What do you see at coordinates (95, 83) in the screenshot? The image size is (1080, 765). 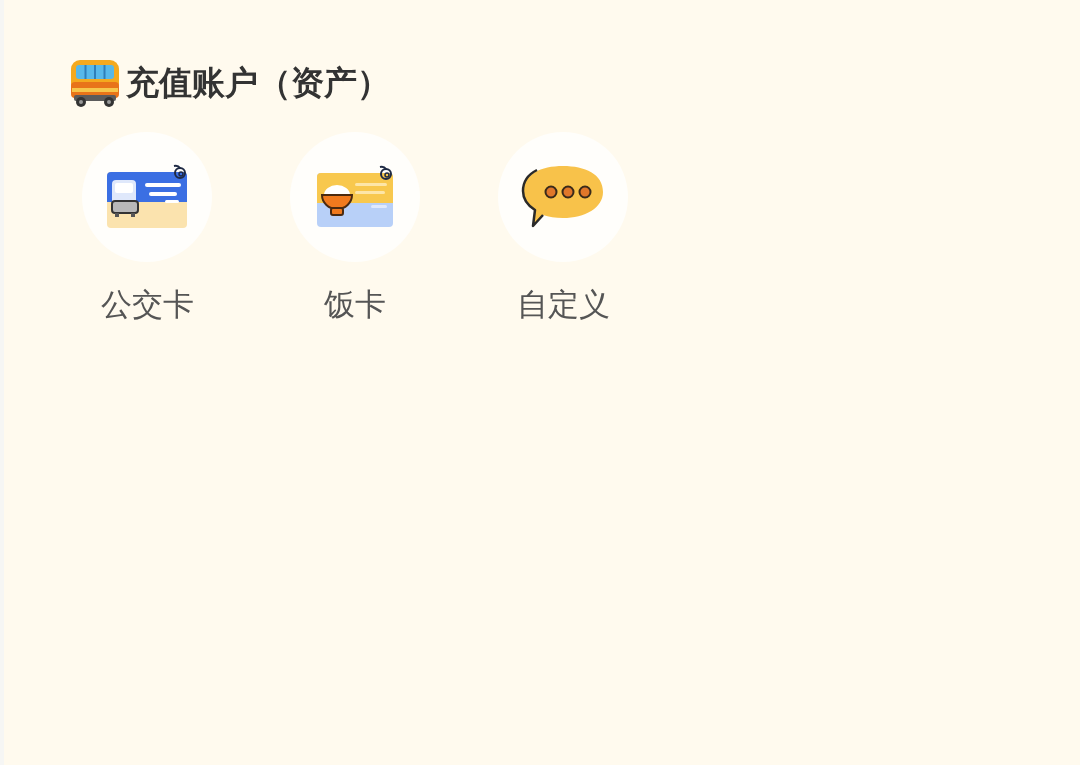 I see `bus-icon` at bounding box center [95, 83].